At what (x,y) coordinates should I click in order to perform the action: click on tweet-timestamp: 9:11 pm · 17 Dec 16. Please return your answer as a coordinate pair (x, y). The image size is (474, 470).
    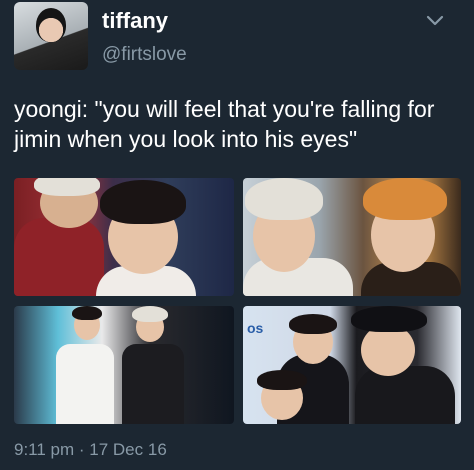
    Looking at the image, I should click on (90, 450).